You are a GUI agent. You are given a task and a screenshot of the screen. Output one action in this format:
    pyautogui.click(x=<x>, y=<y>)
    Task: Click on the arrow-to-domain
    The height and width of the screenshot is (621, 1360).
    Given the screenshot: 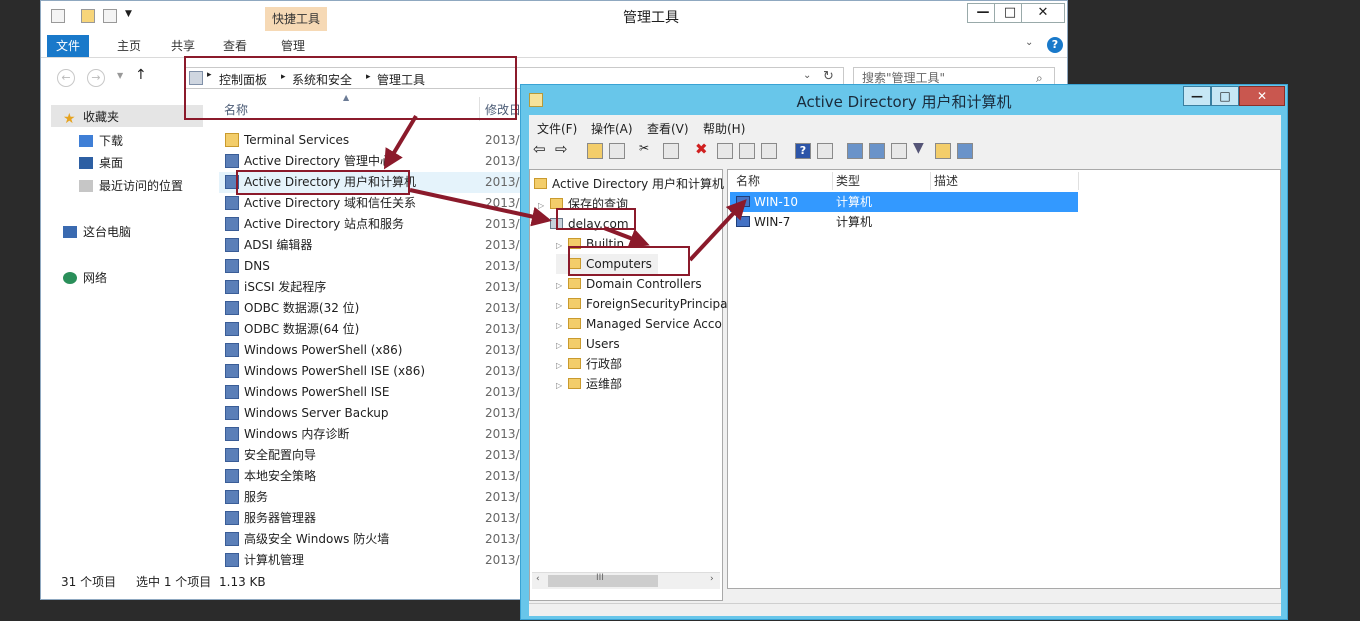 What is the action you would take?
    pyautogui.click(x=480, y=207)
    